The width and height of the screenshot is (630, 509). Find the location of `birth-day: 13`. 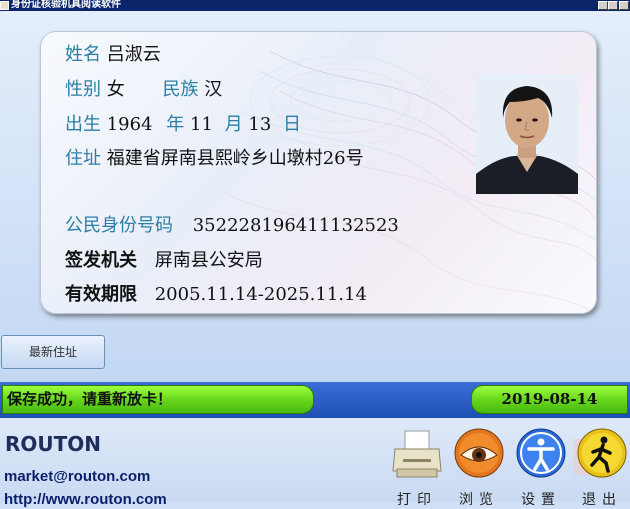

birth-day: 13 is located at coordinates (260, 124).